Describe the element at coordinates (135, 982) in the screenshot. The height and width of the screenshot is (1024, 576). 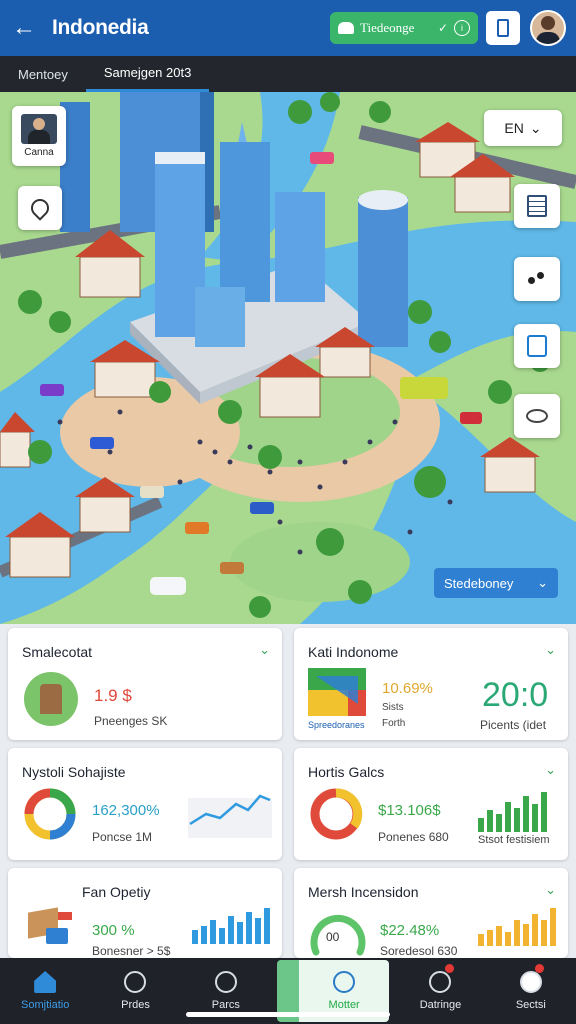
I see `globe-icon` at that location.